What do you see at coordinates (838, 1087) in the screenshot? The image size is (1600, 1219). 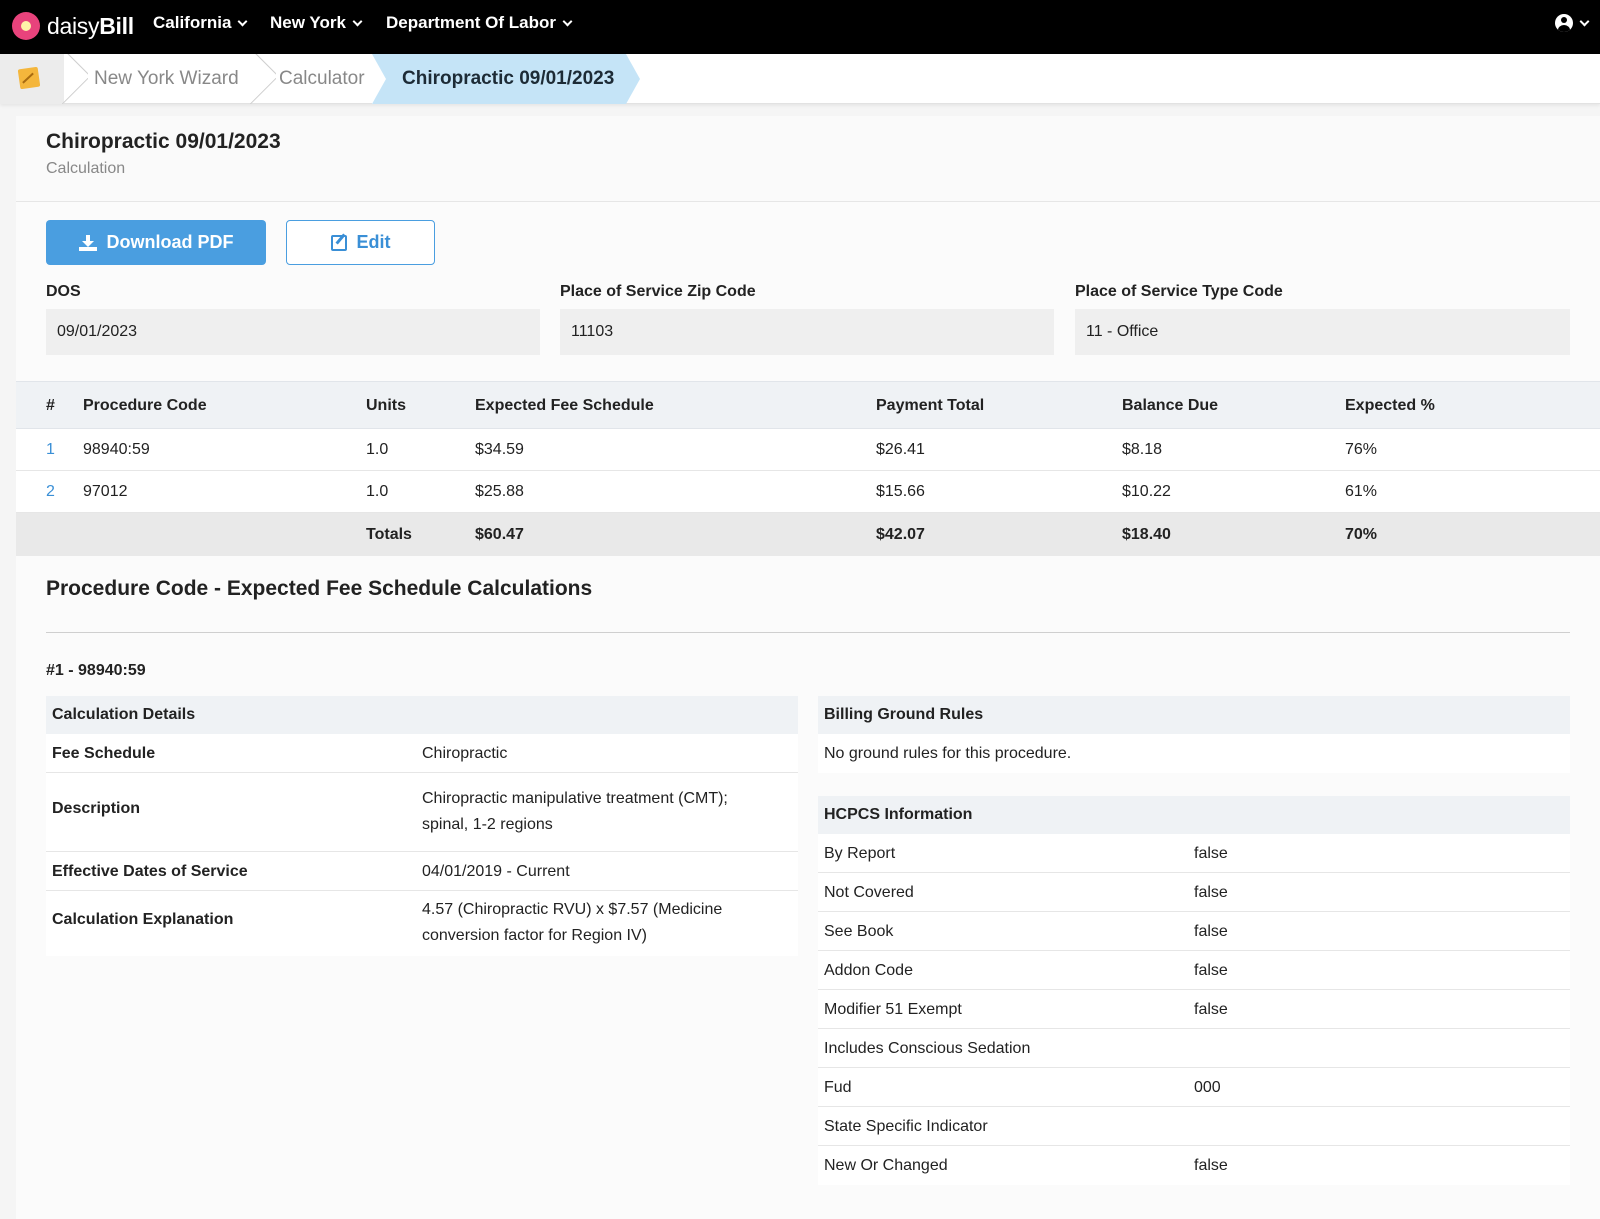 I see `hcpcs-label: Fud` at bounding box center [838, 1087].